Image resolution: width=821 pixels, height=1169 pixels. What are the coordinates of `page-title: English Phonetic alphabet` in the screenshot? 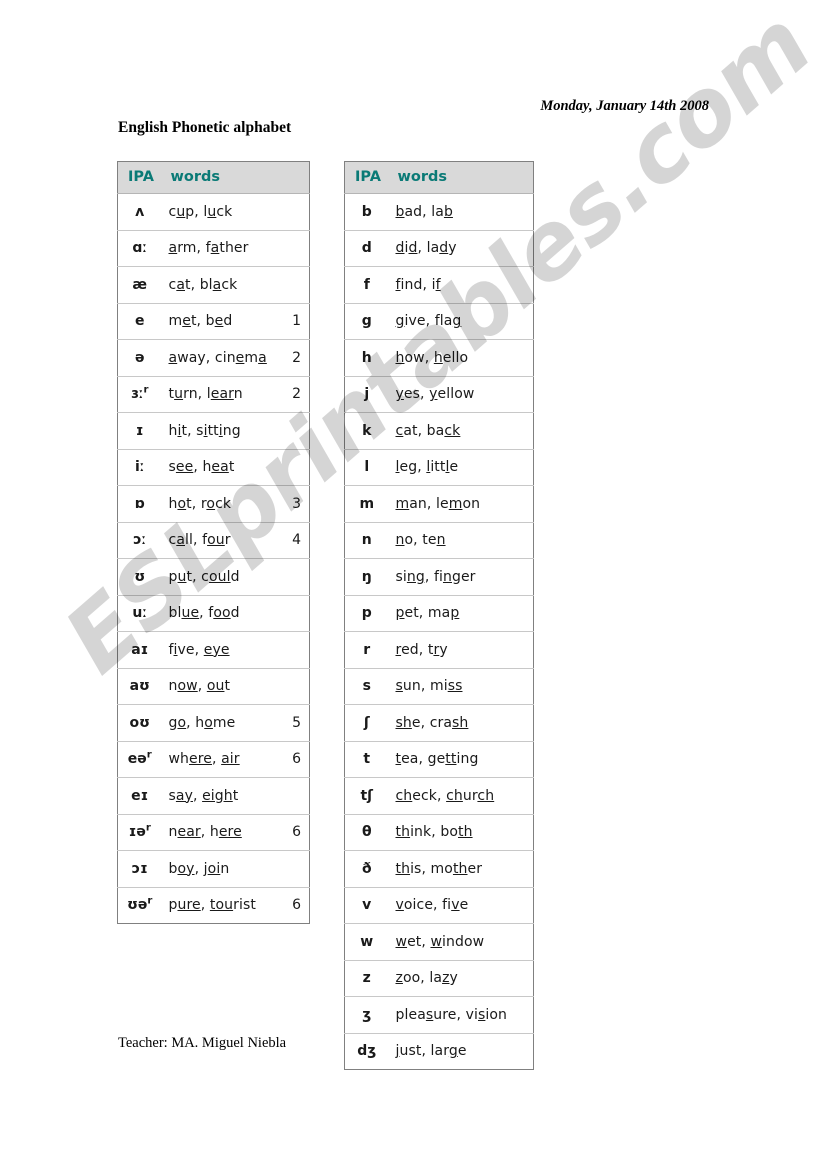 It's located at (205, 127).